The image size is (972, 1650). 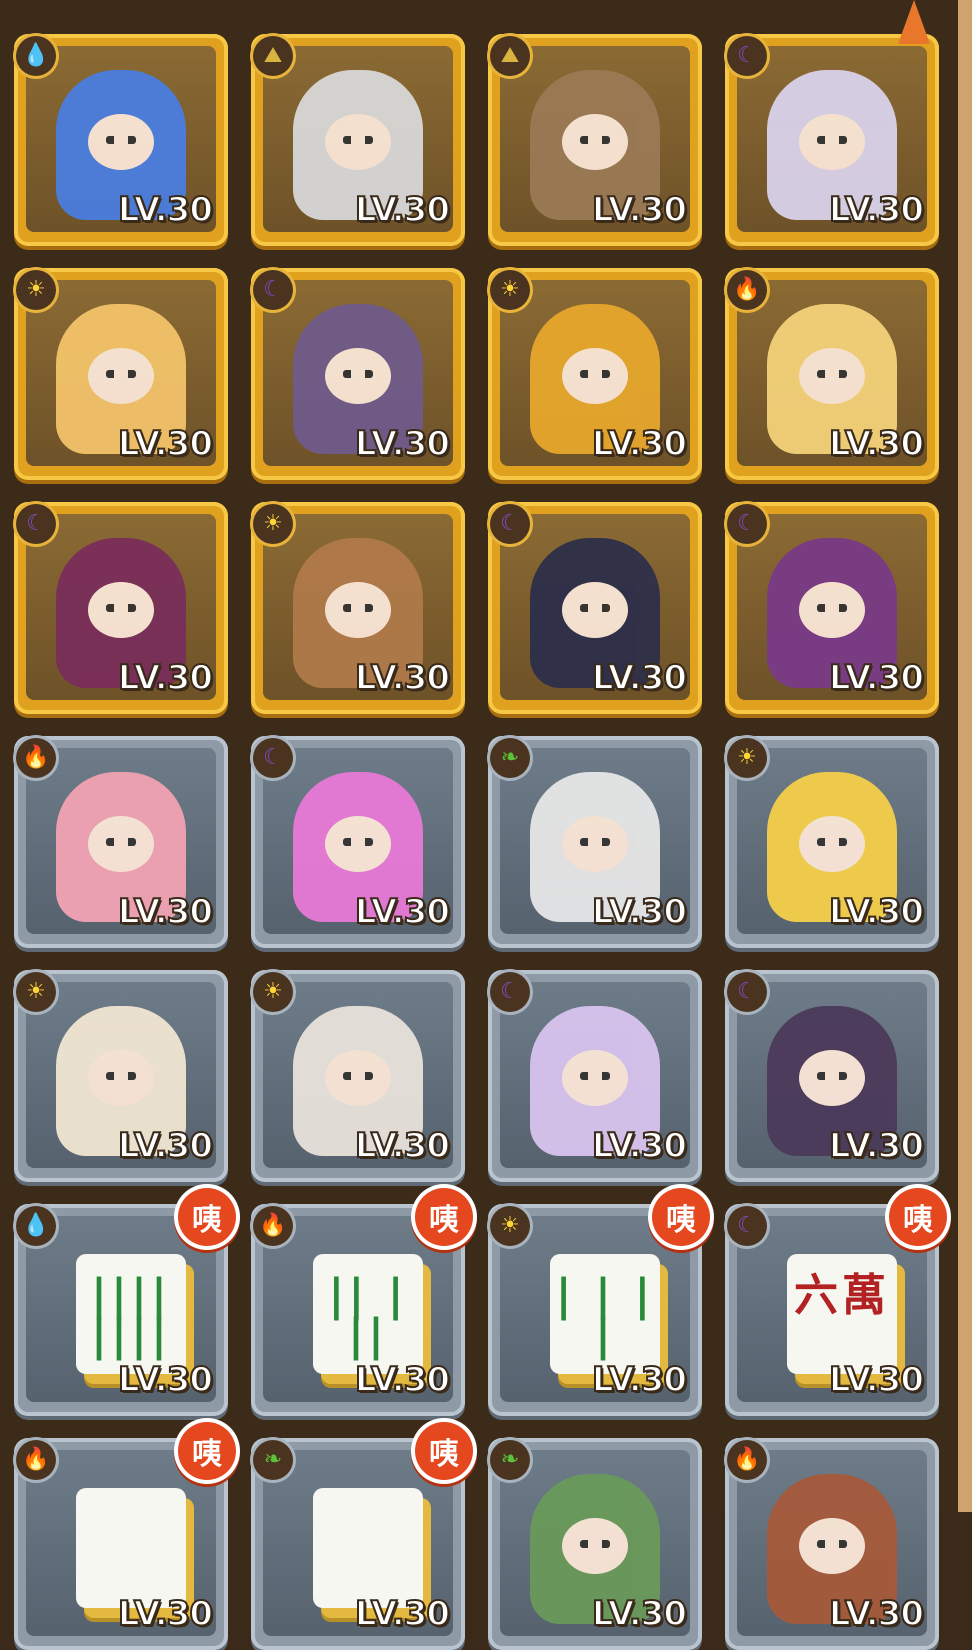 I want to click on mahjong-tile-image: |||| ||||, so click(x=131, y=1314).